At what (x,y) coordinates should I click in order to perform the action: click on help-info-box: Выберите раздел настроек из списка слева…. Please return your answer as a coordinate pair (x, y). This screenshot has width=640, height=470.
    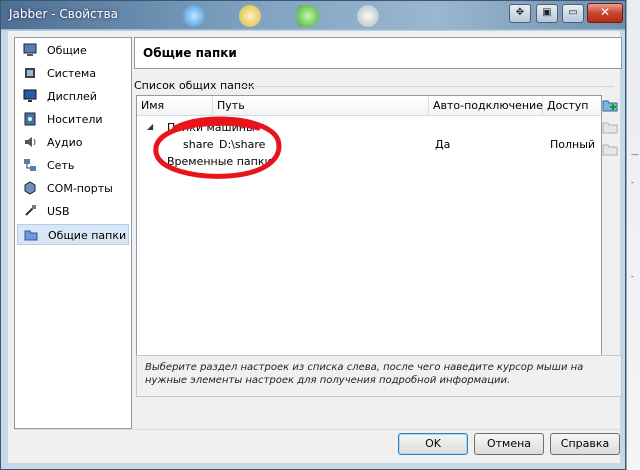
    Looking at the image, I should click on (379, 376).